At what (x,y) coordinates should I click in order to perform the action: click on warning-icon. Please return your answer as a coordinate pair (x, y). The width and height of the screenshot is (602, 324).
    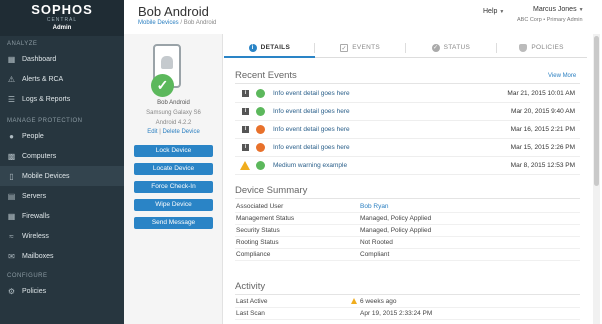
    Looking at the image, I should click on (245, 165).